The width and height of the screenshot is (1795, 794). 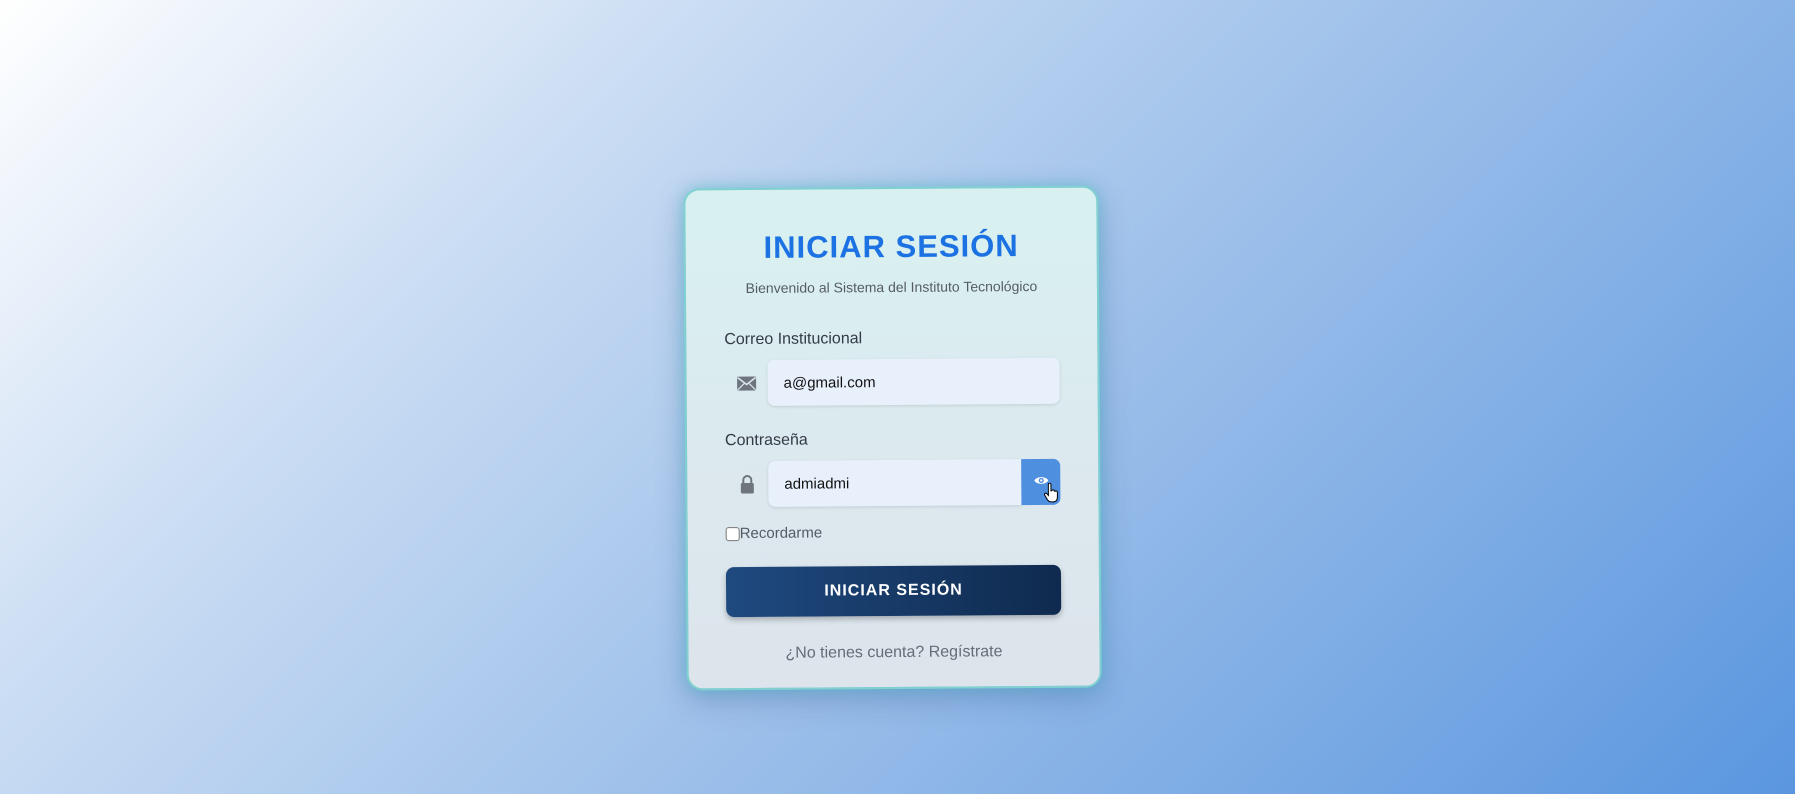 What do you see at coordinates (746, 383) in the screenshot?
I see `envelope-icon` at bounding box center [746, 383].